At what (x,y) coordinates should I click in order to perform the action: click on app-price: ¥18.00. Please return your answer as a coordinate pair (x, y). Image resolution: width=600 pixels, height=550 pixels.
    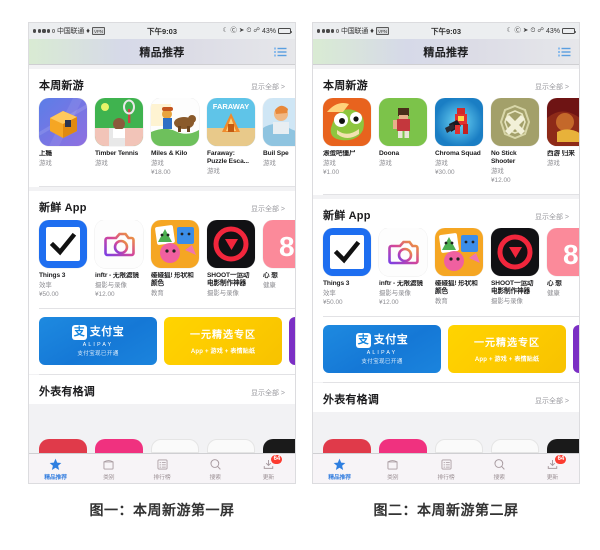
    Looking at the image, I should click on (161, 172).